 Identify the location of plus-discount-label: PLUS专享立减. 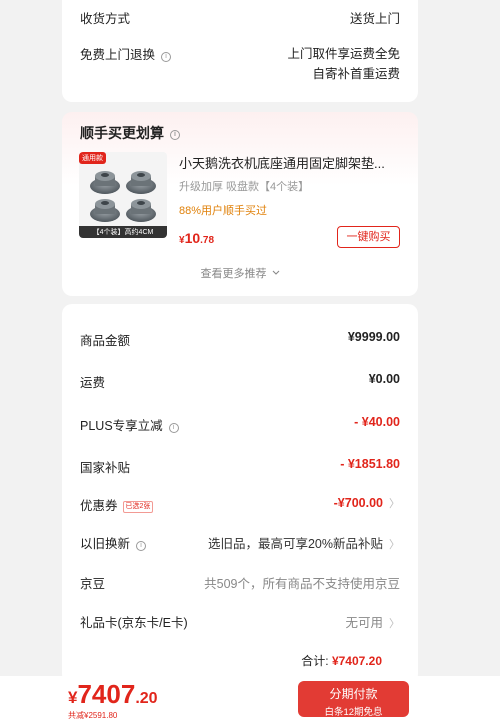
(121, 426).